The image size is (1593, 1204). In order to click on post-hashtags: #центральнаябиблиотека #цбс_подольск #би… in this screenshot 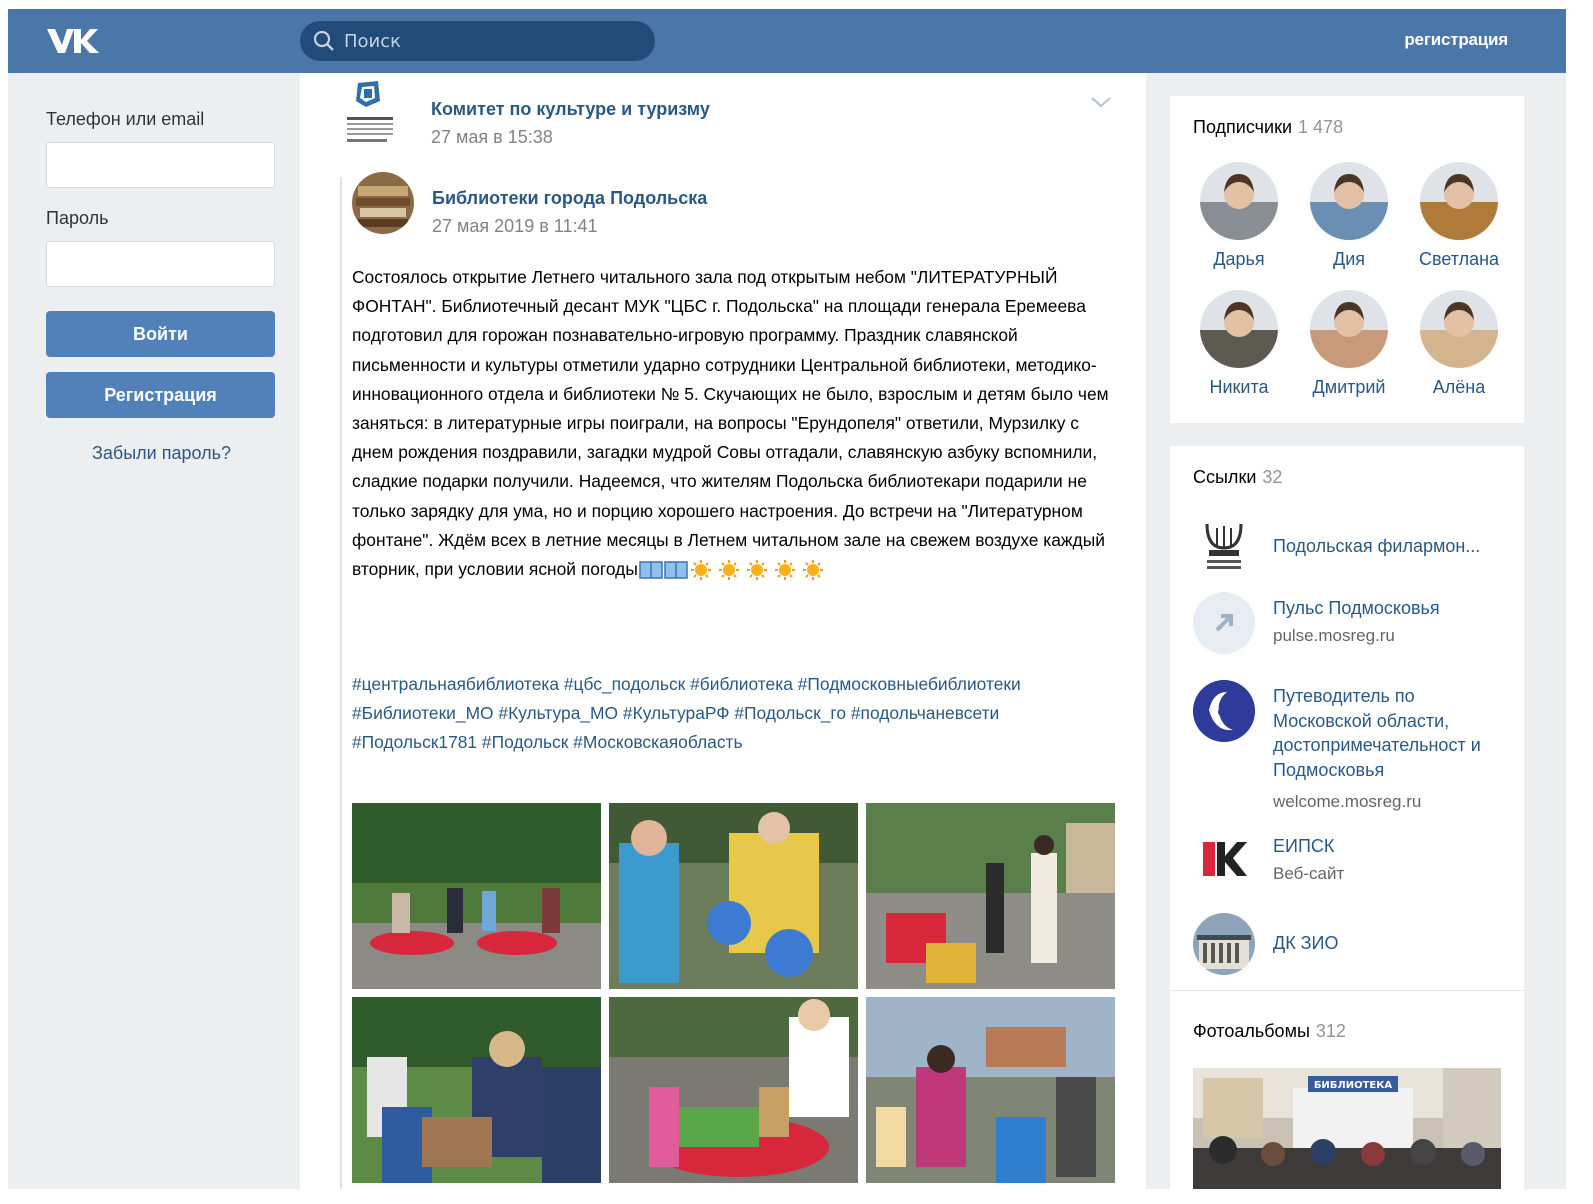, I will do `click(732, 714)`.